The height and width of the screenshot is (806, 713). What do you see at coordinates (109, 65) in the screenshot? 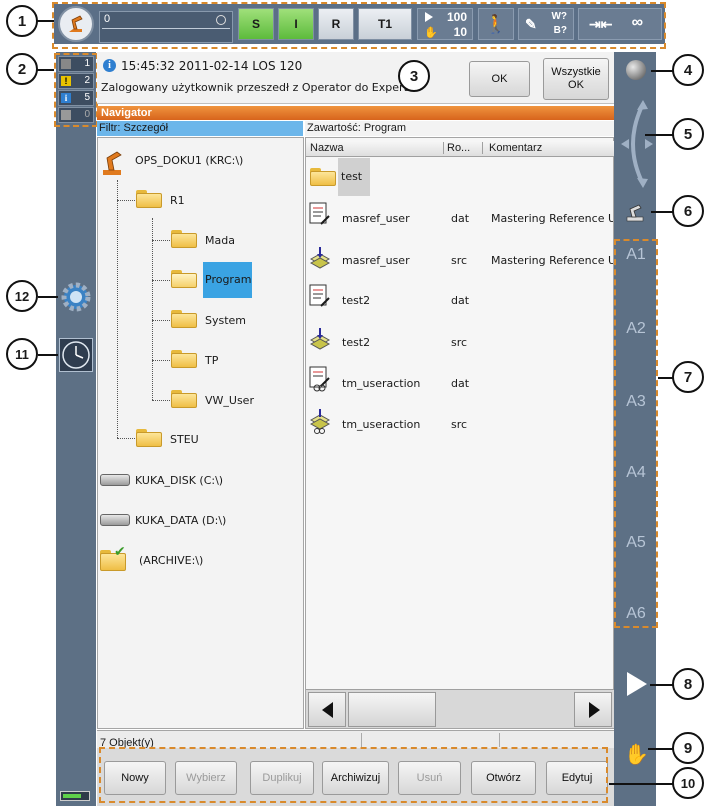
I see `info-icon: i` at bounding box center [109, 65].